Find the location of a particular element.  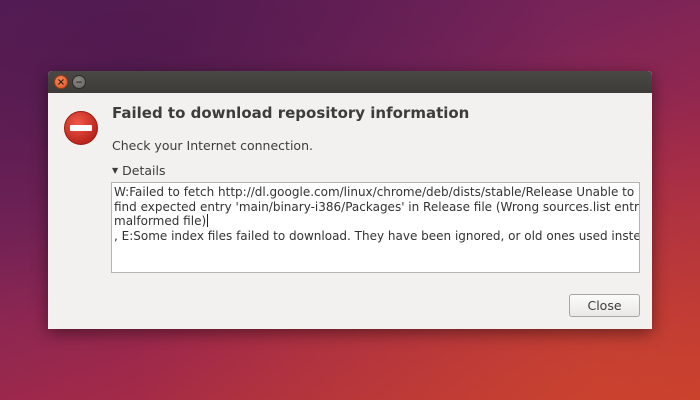

dialog-titlebar: × − is located at coordinates (350, 82).